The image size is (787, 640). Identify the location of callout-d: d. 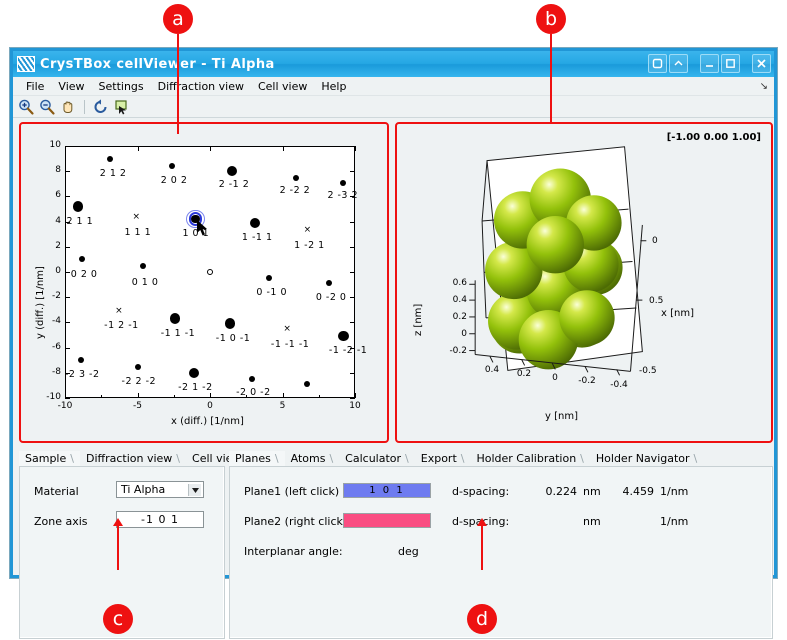
(482, 576).